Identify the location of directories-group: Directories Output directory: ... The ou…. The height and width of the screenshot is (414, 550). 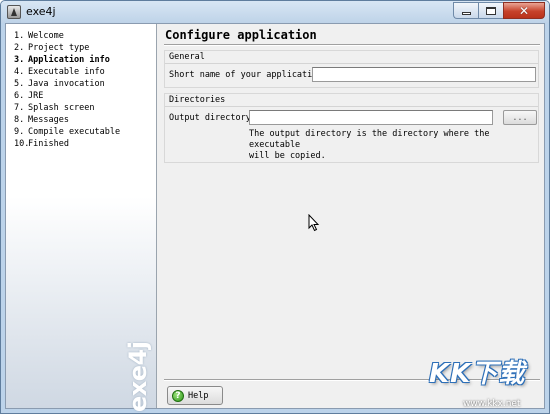
(351, 128).